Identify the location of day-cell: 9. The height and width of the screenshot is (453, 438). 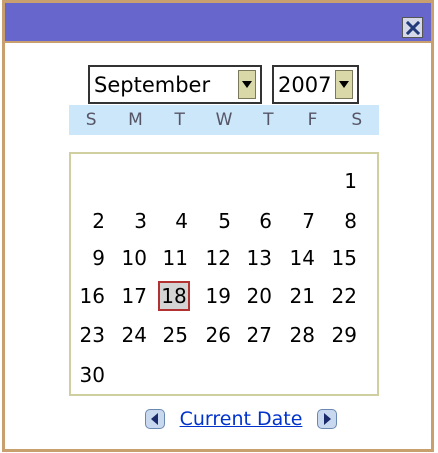
(91, 258).